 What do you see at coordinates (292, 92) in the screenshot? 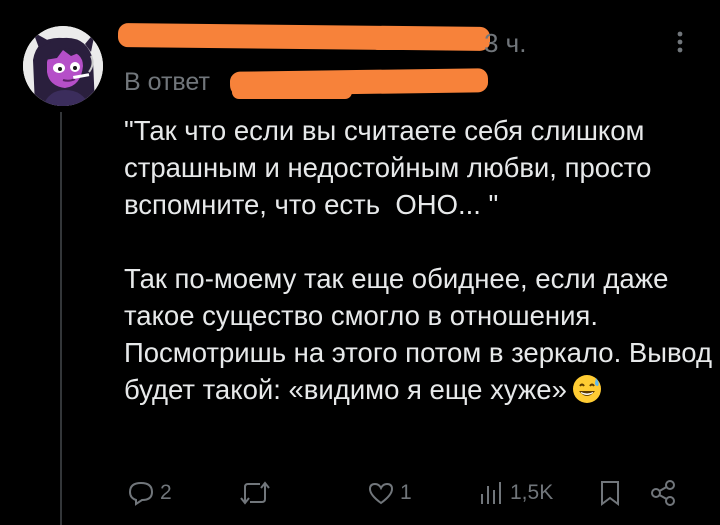
I see `redacted-reply-handle-extra` at bounding box center [292, 92].